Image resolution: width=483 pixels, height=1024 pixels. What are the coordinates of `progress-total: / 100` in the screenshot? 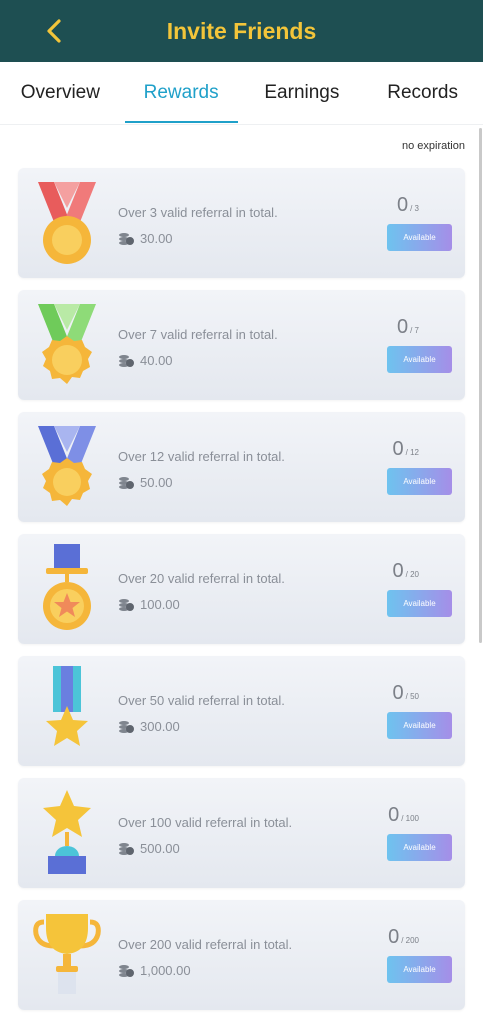 It's located at (410, 818).